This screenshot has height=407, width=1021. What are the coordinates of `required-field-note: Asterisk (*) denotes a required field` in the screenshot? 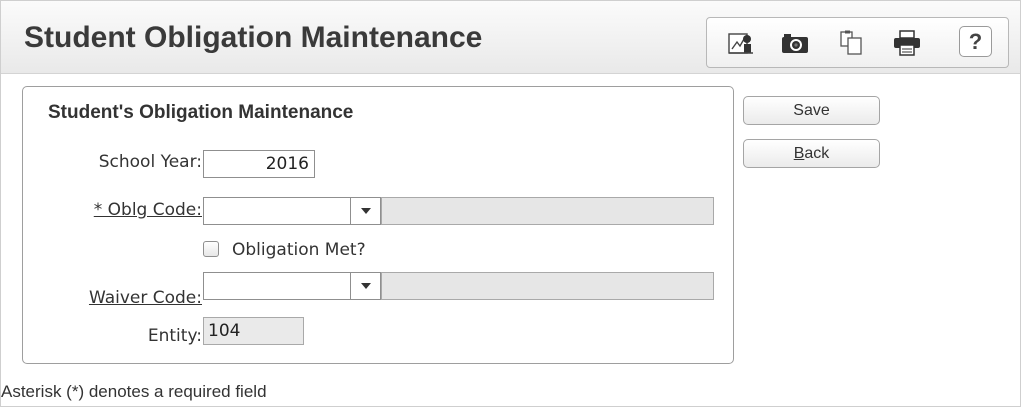 It's located at (134, 391).